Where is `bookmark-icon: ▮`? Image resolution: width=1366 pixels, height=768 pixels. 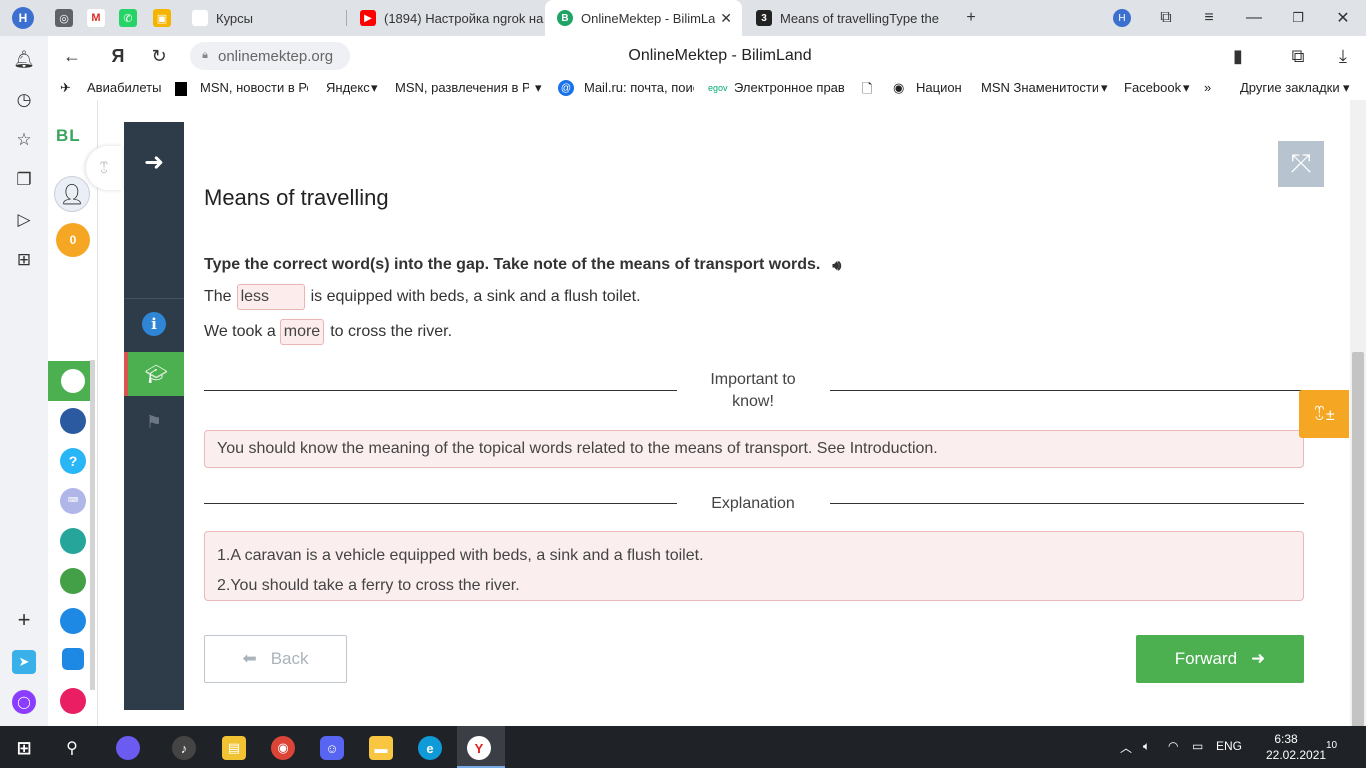 bookmark-icon: ▮ is located at coordinates (1238, 56).